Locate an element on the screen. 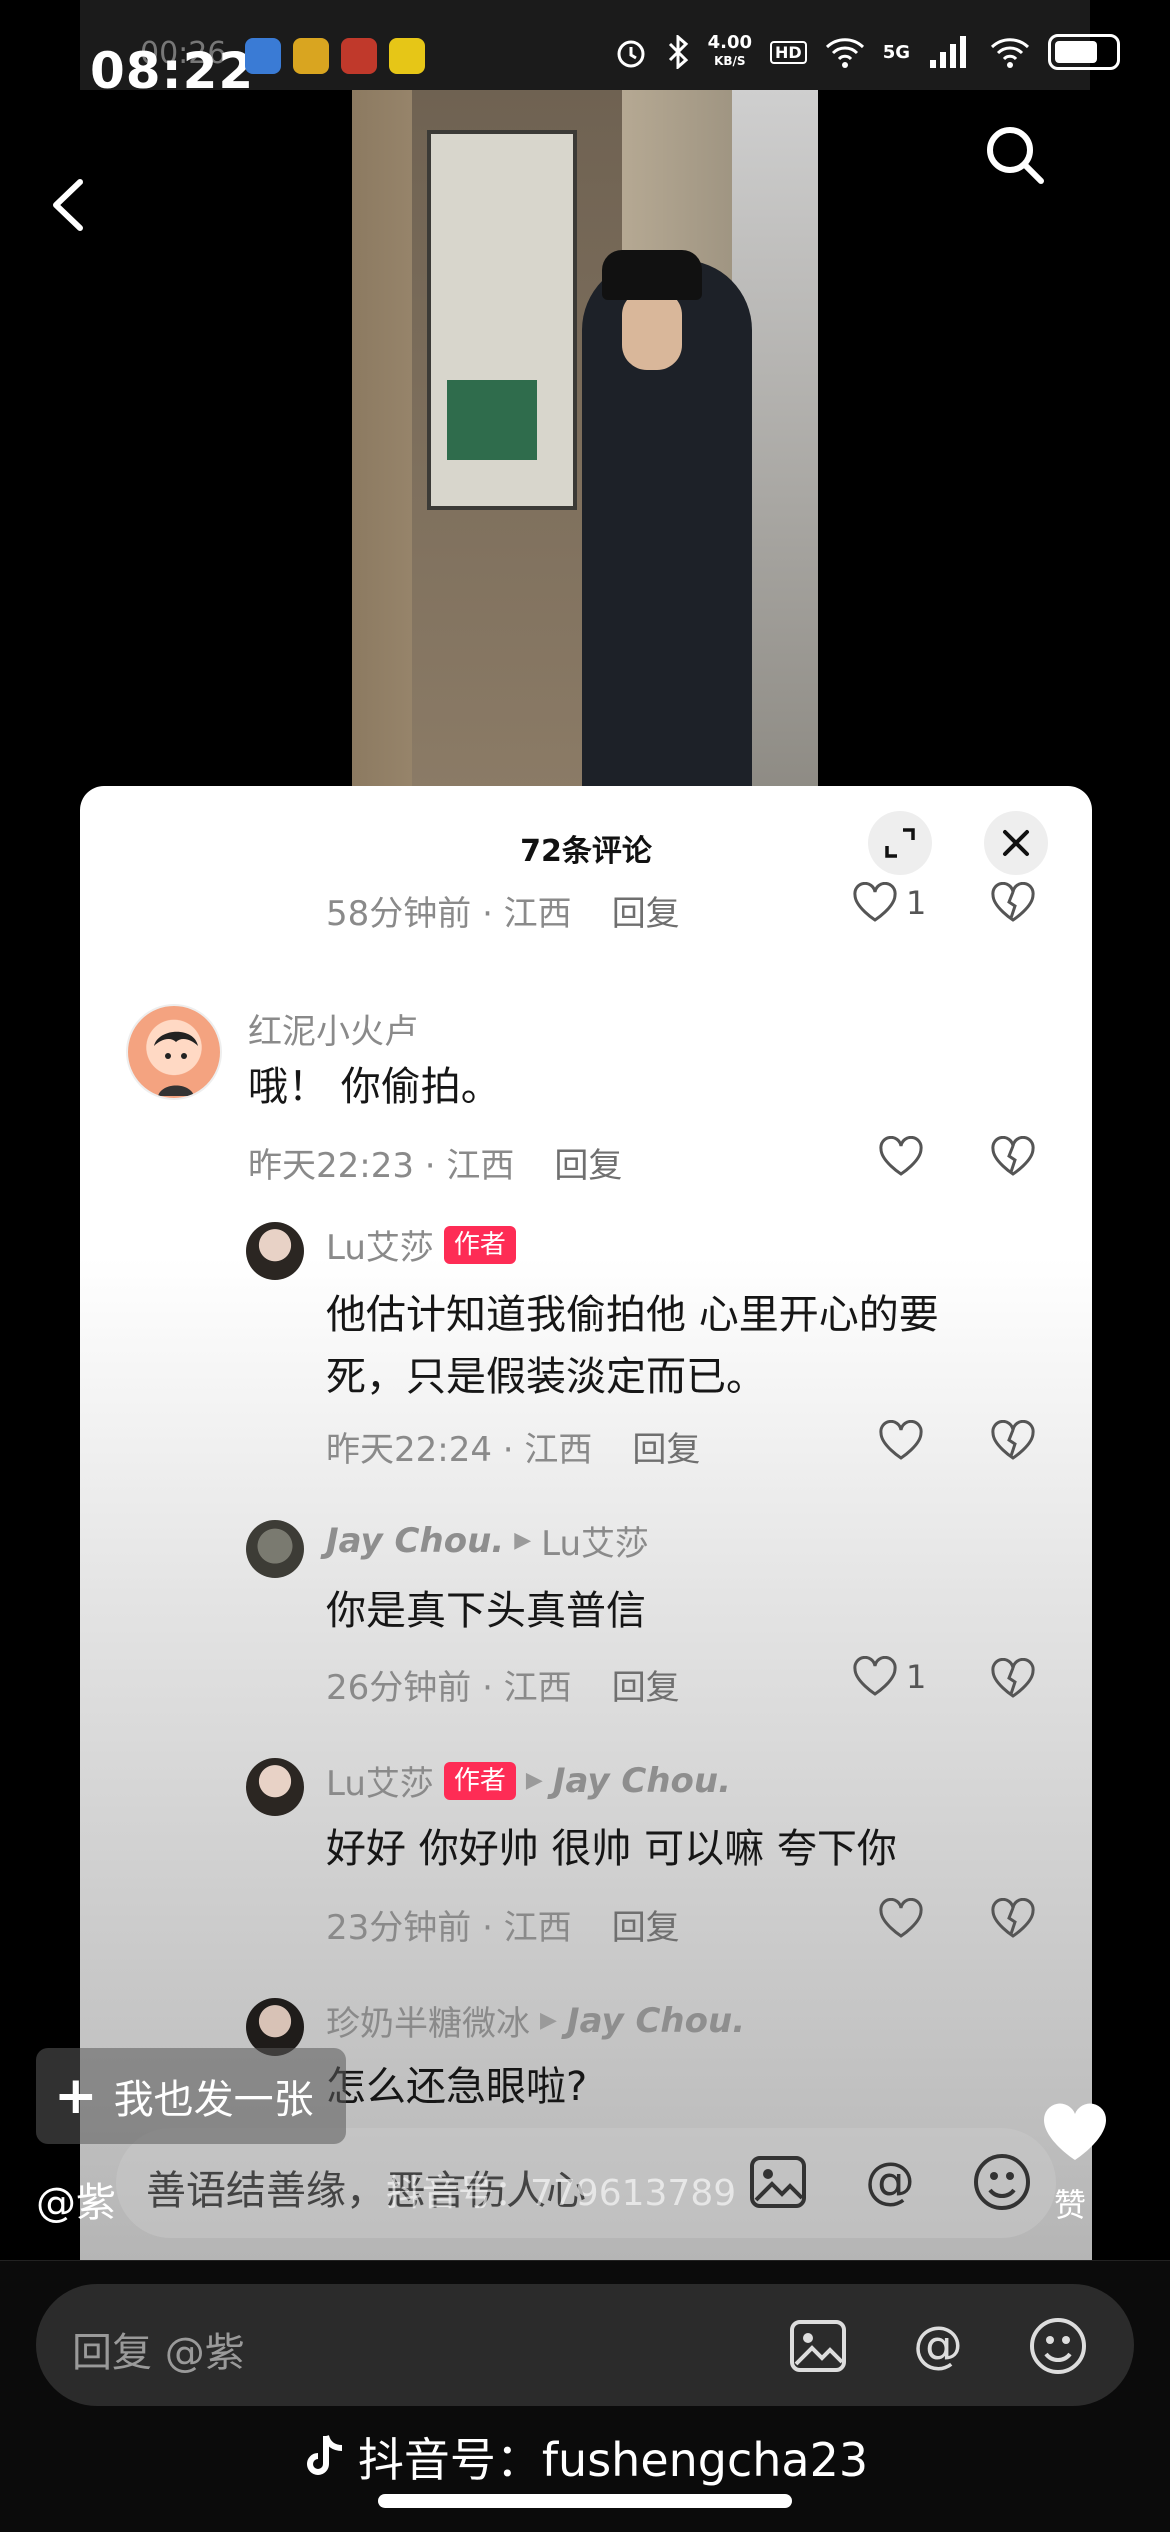 The height and width of the screenshot is (2532, 1170). search-button is located at coordinates (1015, 155).